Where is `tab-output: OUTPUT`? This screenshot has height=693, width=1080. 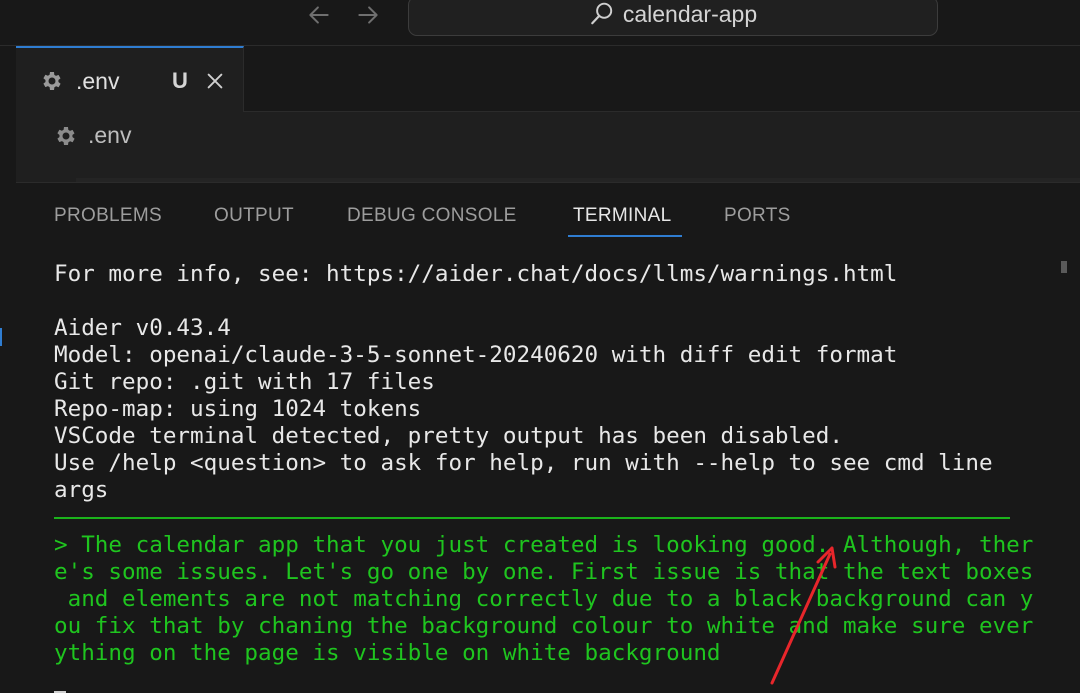 tab-output: OUTPUT is located at coordinates (254, 216).